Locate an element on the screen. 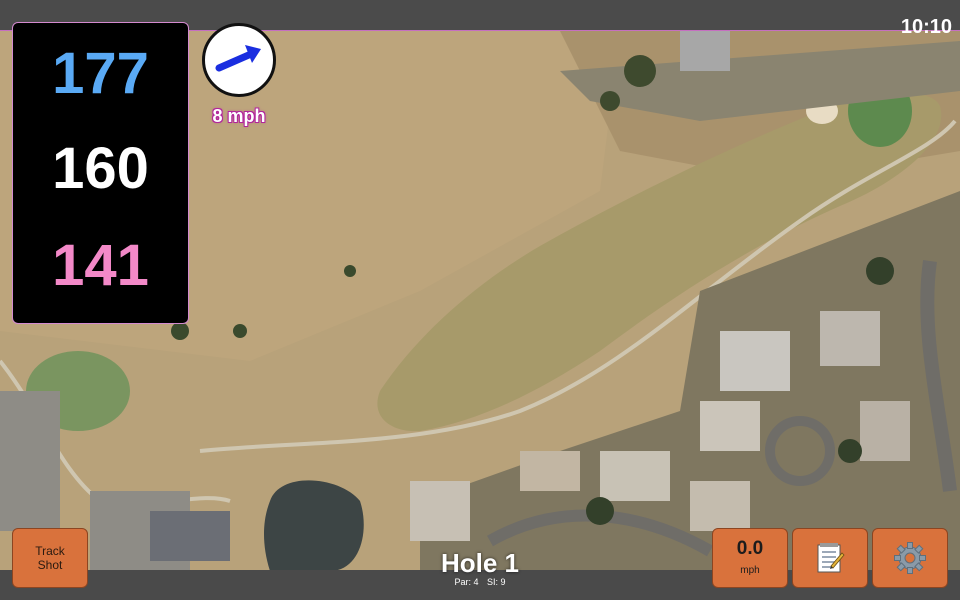  track-shot-label-line2: Shot is located at coordinates (50, 565).